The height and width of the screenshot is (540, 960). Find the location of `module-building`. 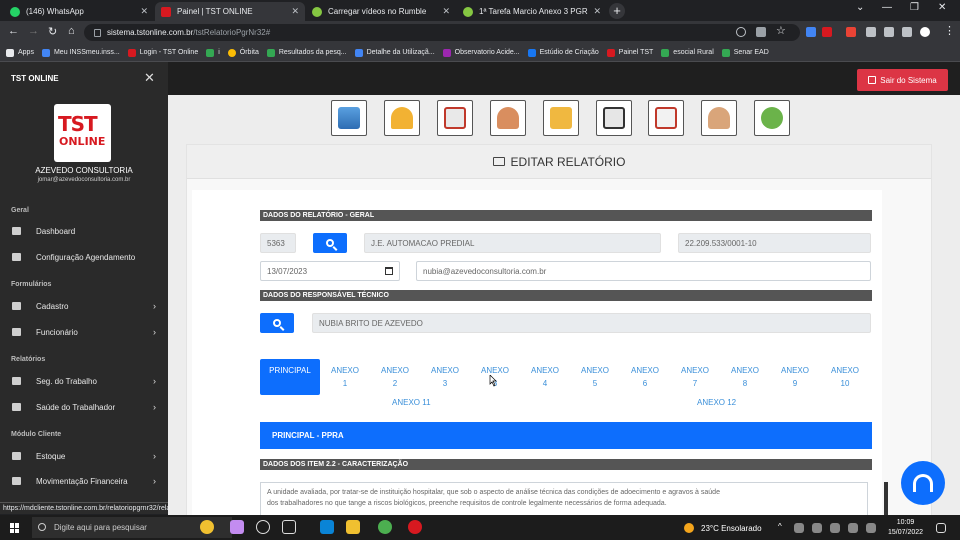

module-building is located at coordinates (349, 118).